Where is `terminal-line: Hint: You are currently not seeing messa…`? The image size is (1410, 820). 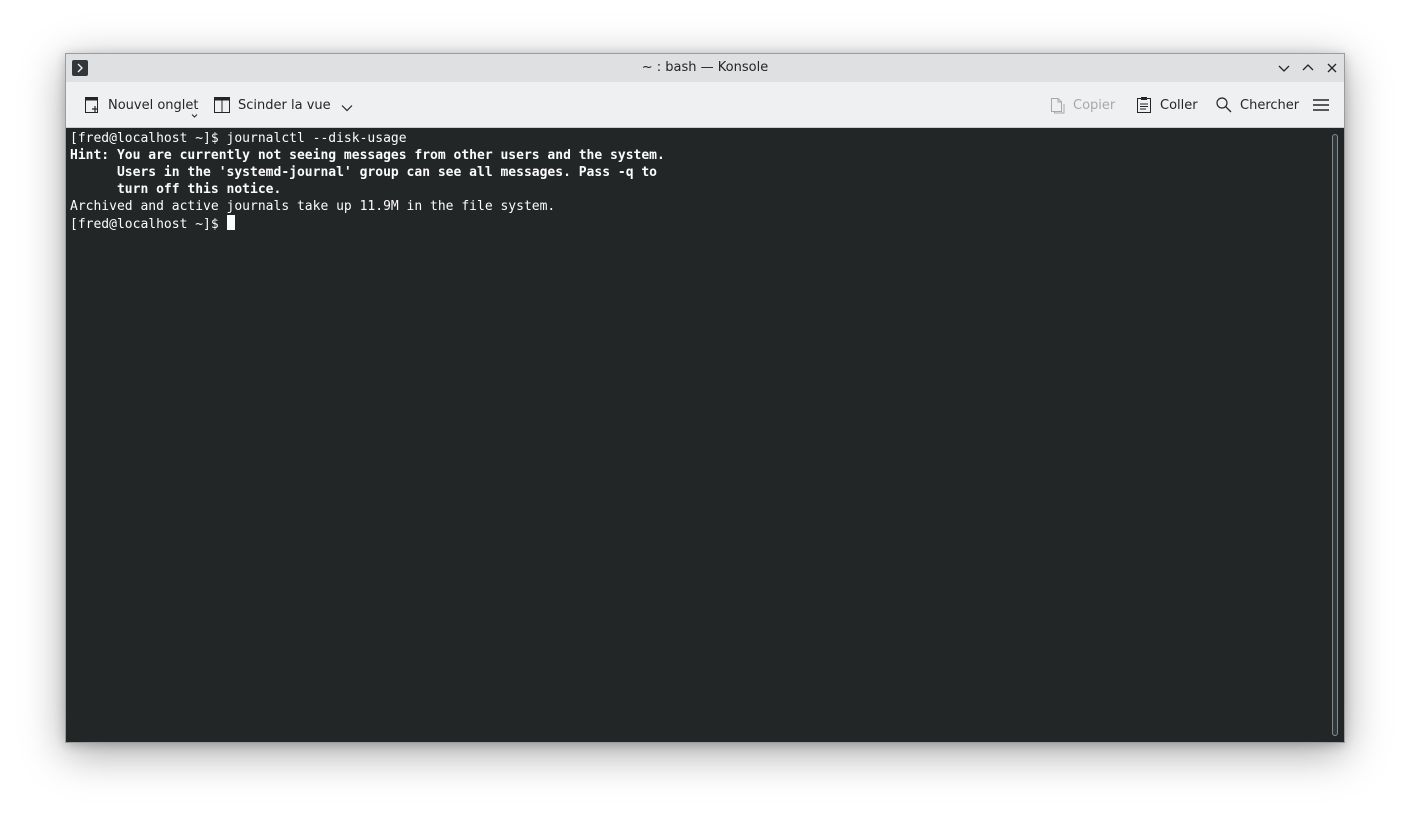
terminal-line: Hint: You are currently not seeing messa… is located at coordinates (367, 155).